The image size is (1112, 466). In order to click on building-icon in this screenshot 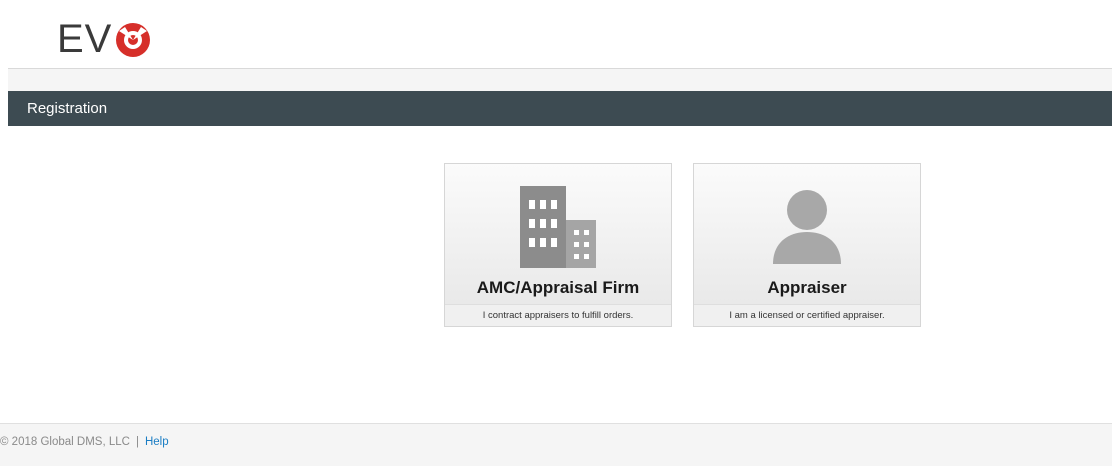, I will do `click(558, 227)`.